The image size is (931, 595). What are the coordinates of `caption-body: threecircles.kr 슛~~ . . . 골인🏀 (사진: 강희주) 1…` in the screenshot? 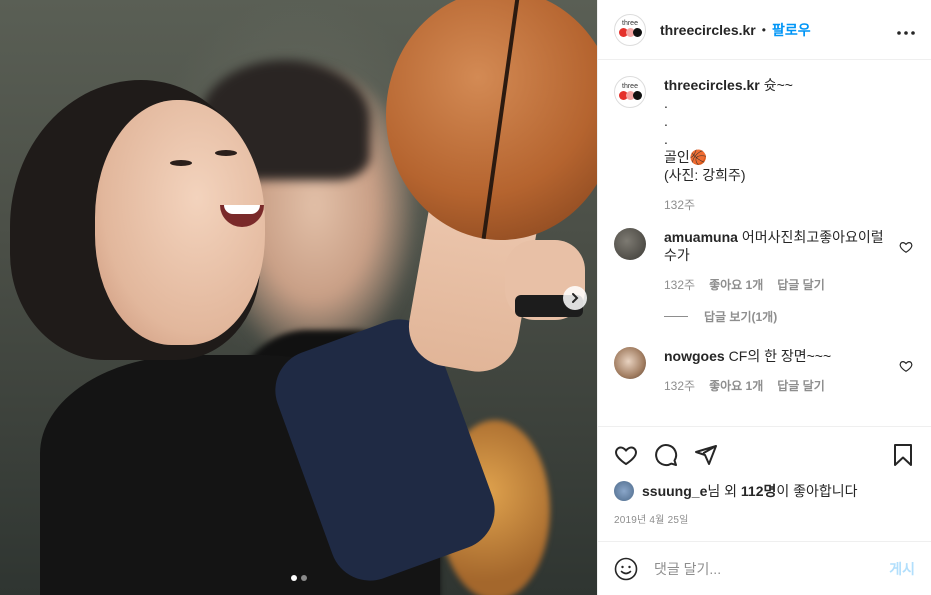 It's located at (789, 145).